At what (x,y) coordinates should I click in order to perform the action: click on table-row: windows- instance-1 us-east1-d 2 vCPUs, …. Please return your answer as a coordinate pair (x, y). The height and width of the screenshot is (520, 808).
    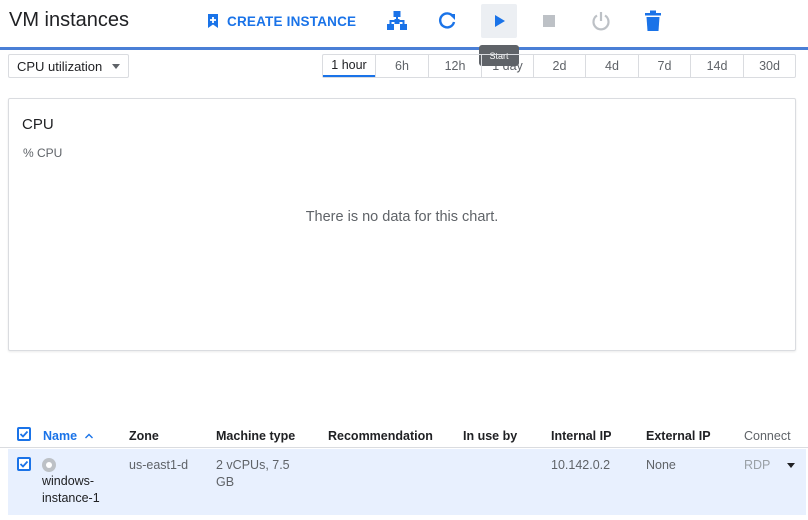
    Looking at the image, I should click on (407, 482).